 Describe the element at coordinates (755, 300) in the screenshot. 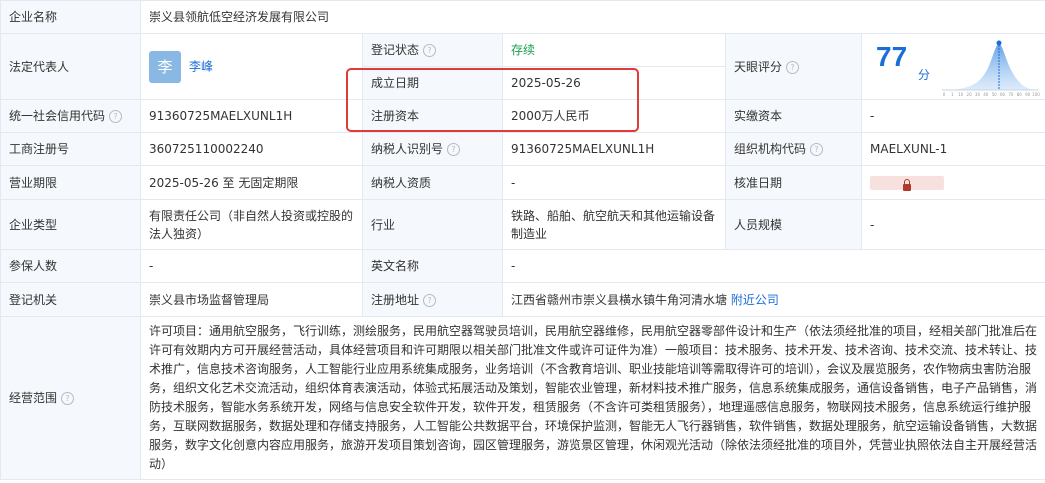

I see `nearby-companies-link: 附近公司` at that location.